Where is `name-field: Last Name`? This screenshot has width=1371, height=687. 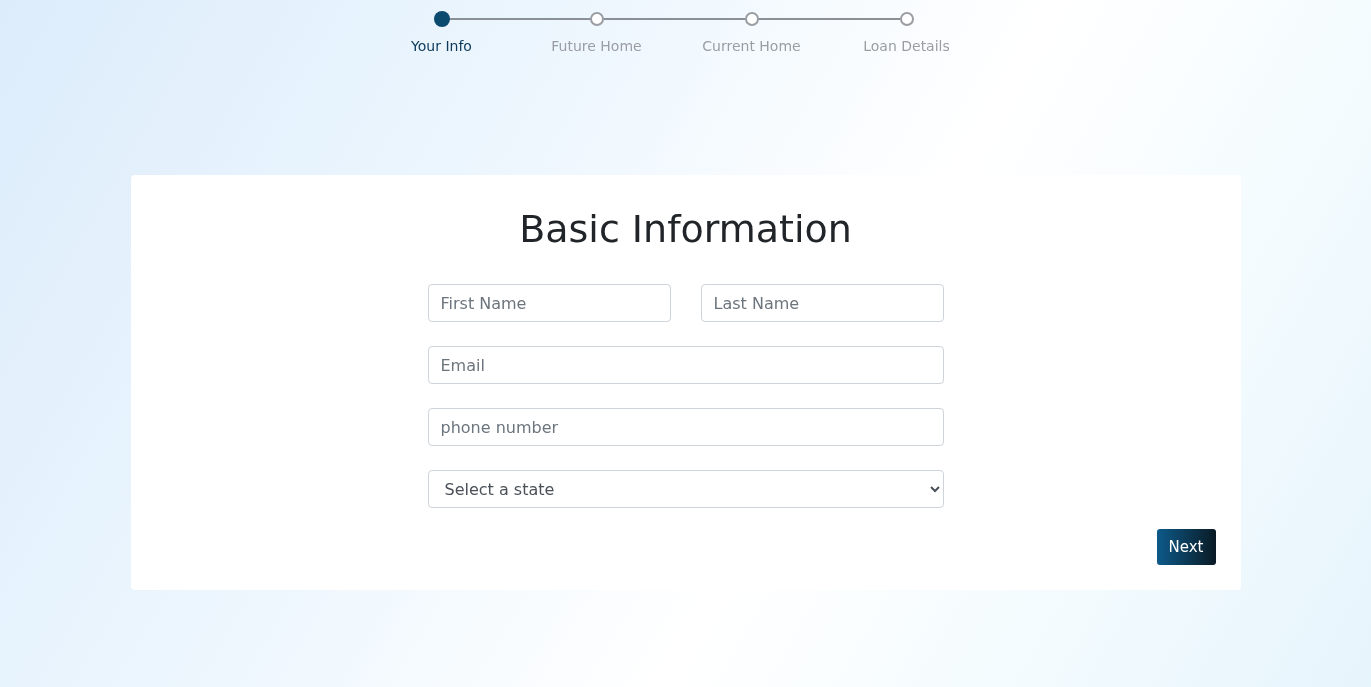 name-field: Last Name is located at coordinates (822, 303).